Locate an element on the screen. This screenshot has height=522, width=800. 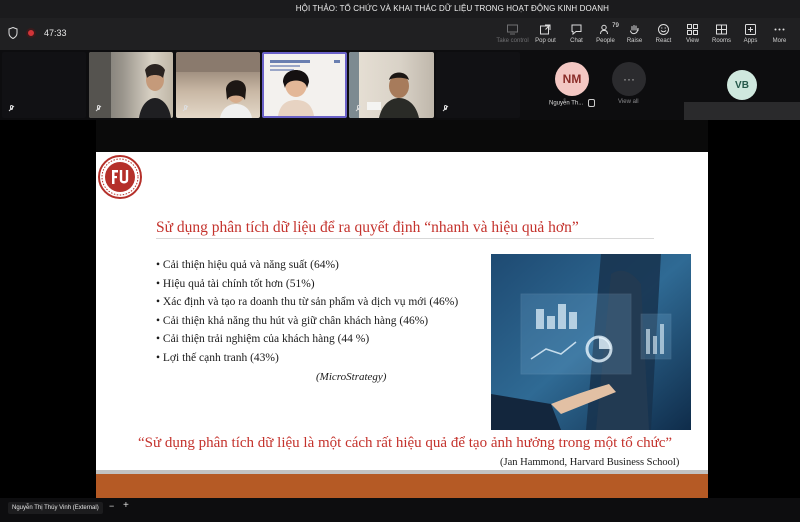
list-item: Hiệu quả tài chính tốt hơn (51%) is located at coordinates (307, 287).